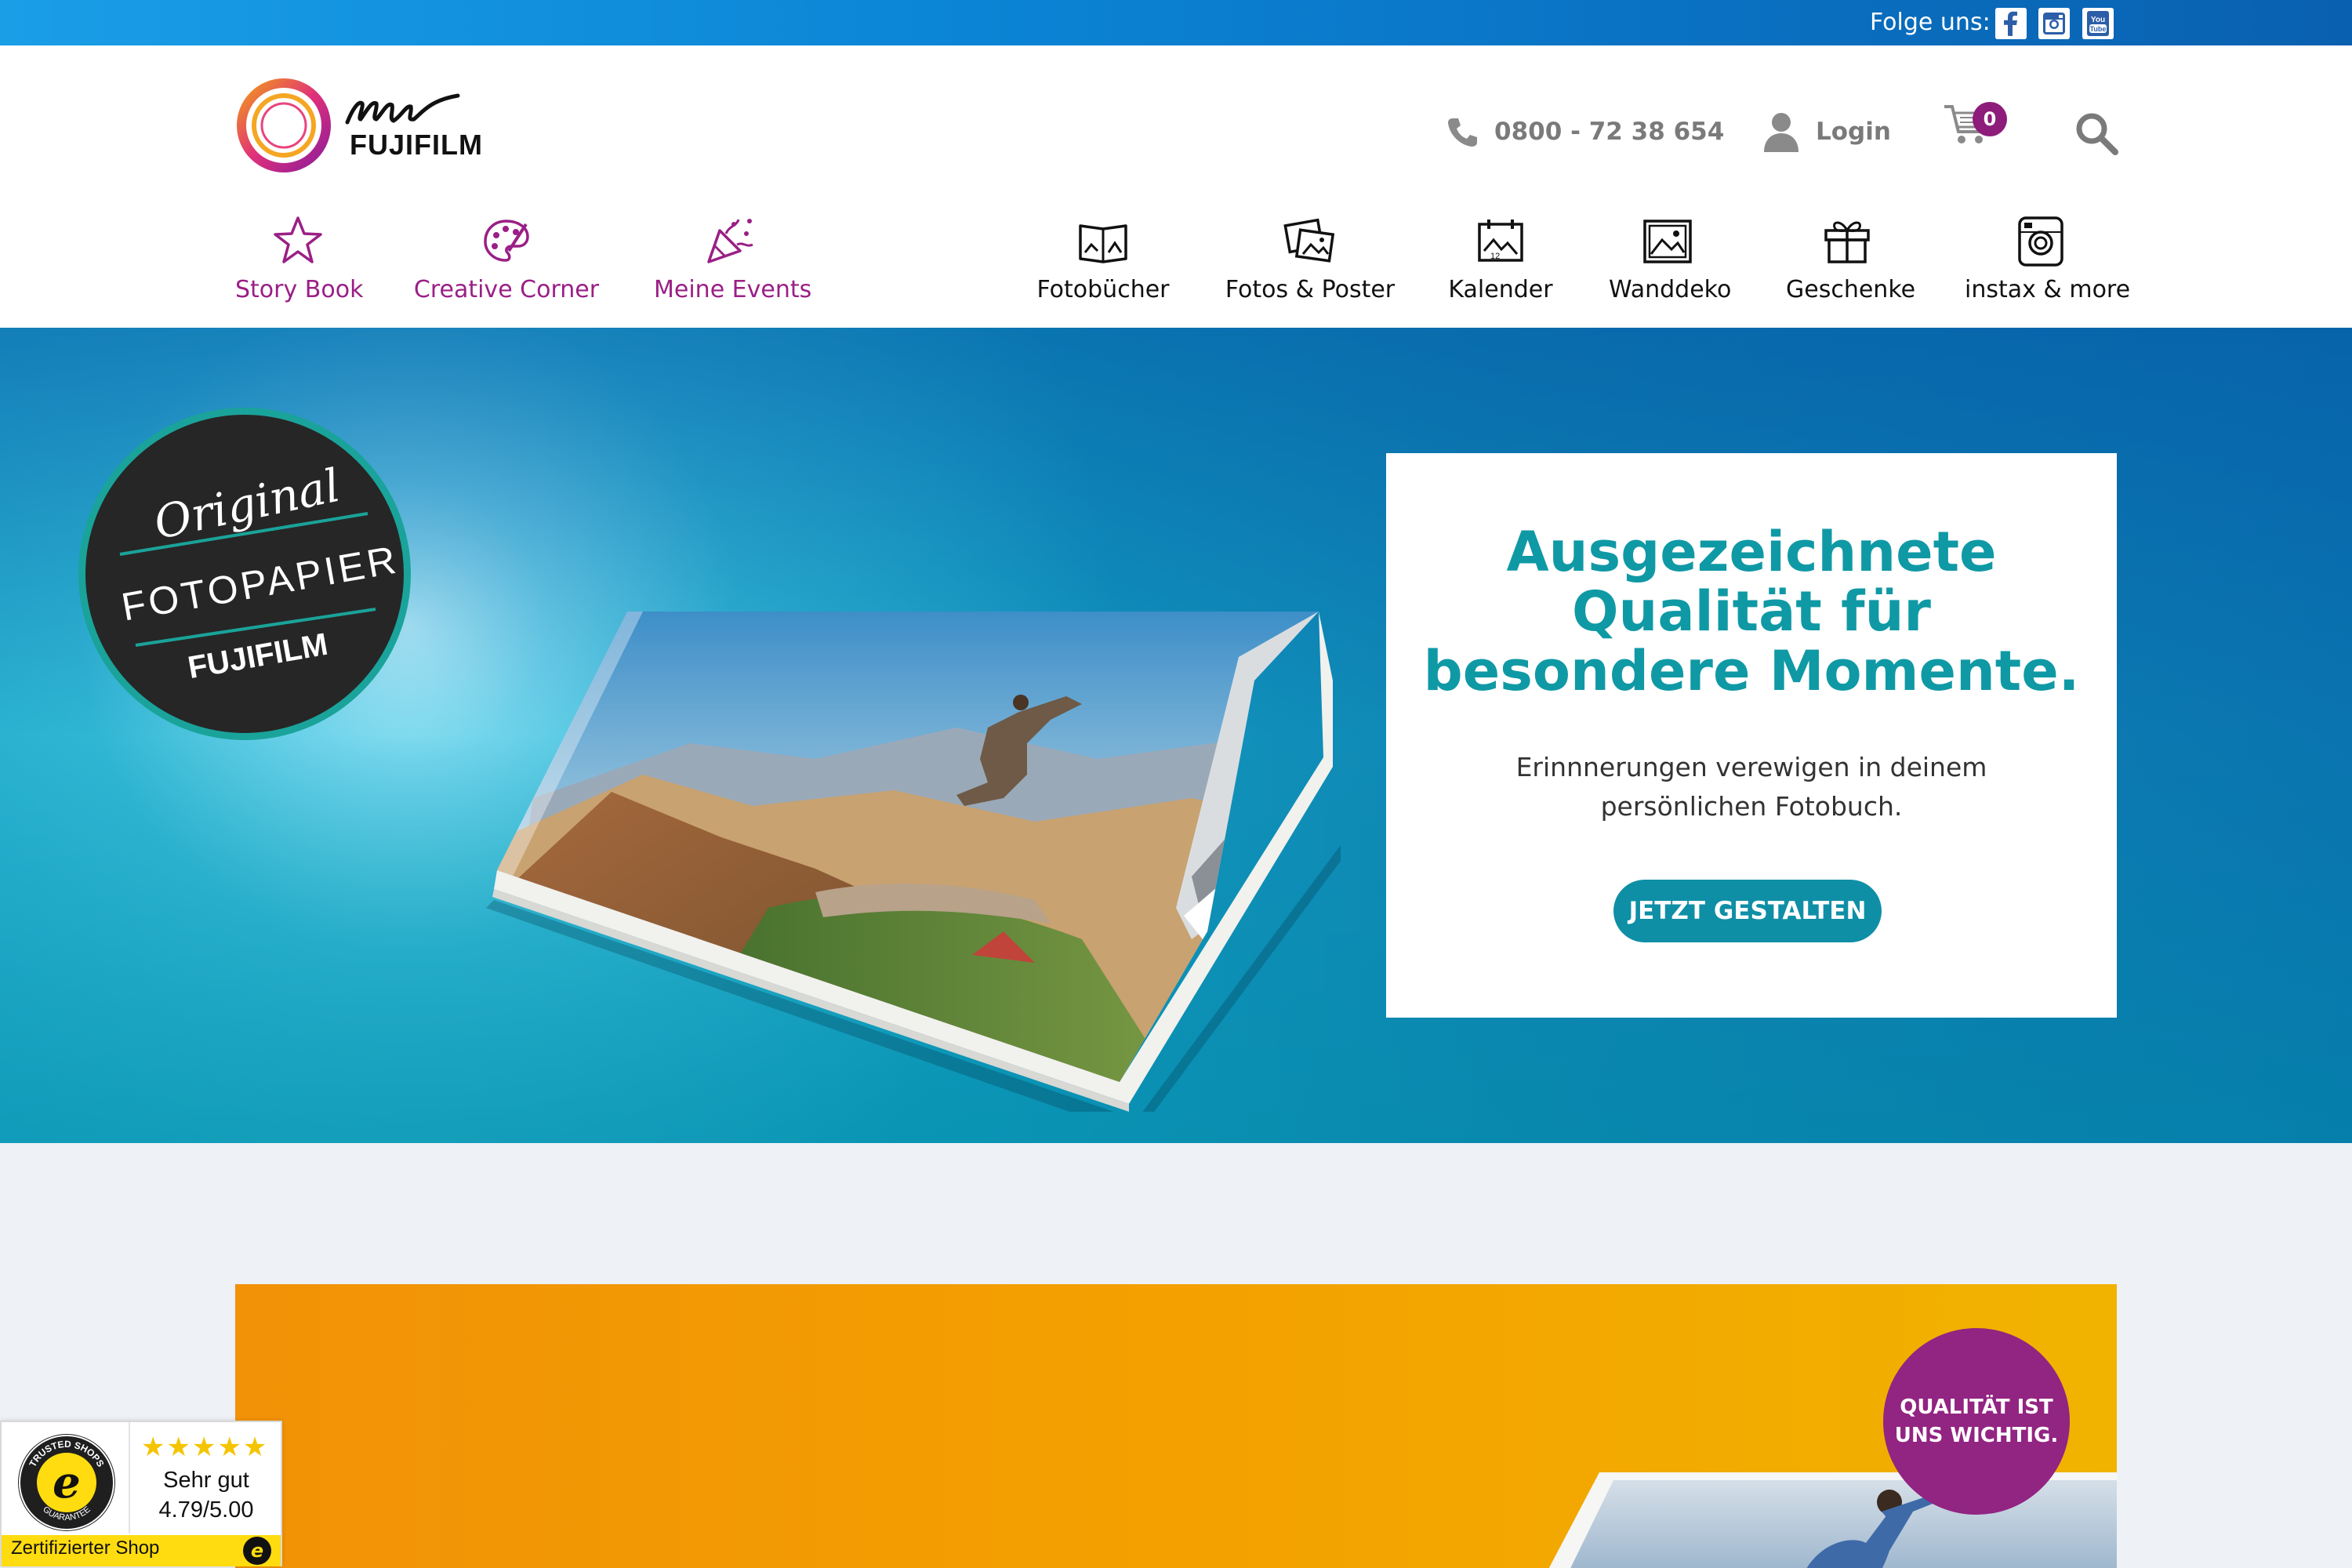 Image resolution: width=2352 pixels, height=1568 pixels. Describe the element at coordinates (244, 574) in the screenshot. I see `original-fotopapier-badge: Original FOTOPAPIER FUJIFILM` at that location.